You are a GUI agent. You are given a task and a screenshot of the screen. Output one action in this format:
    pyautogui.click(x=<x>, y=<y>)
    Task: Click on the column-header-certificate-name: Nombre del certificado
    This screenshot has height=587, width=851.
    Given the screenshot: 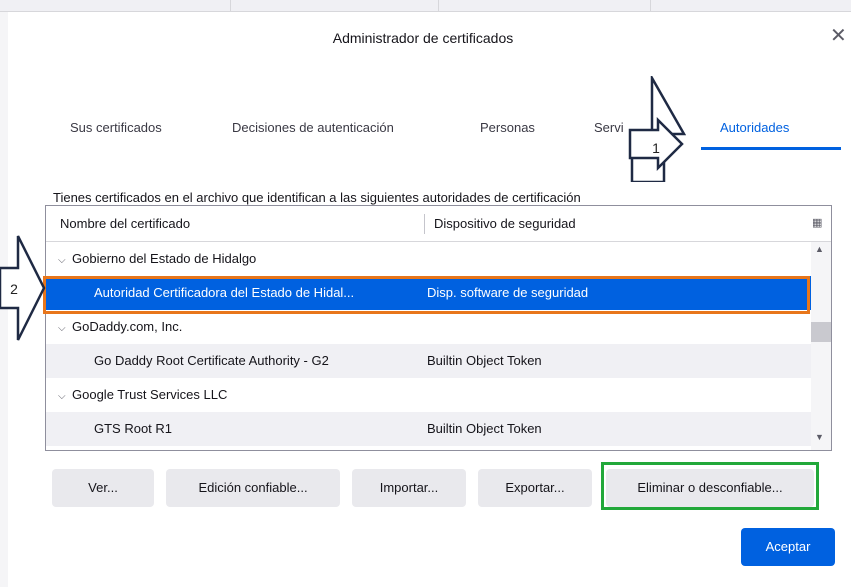 What is the action you would take?
    pyautogui.click(x=125, y=223)
    